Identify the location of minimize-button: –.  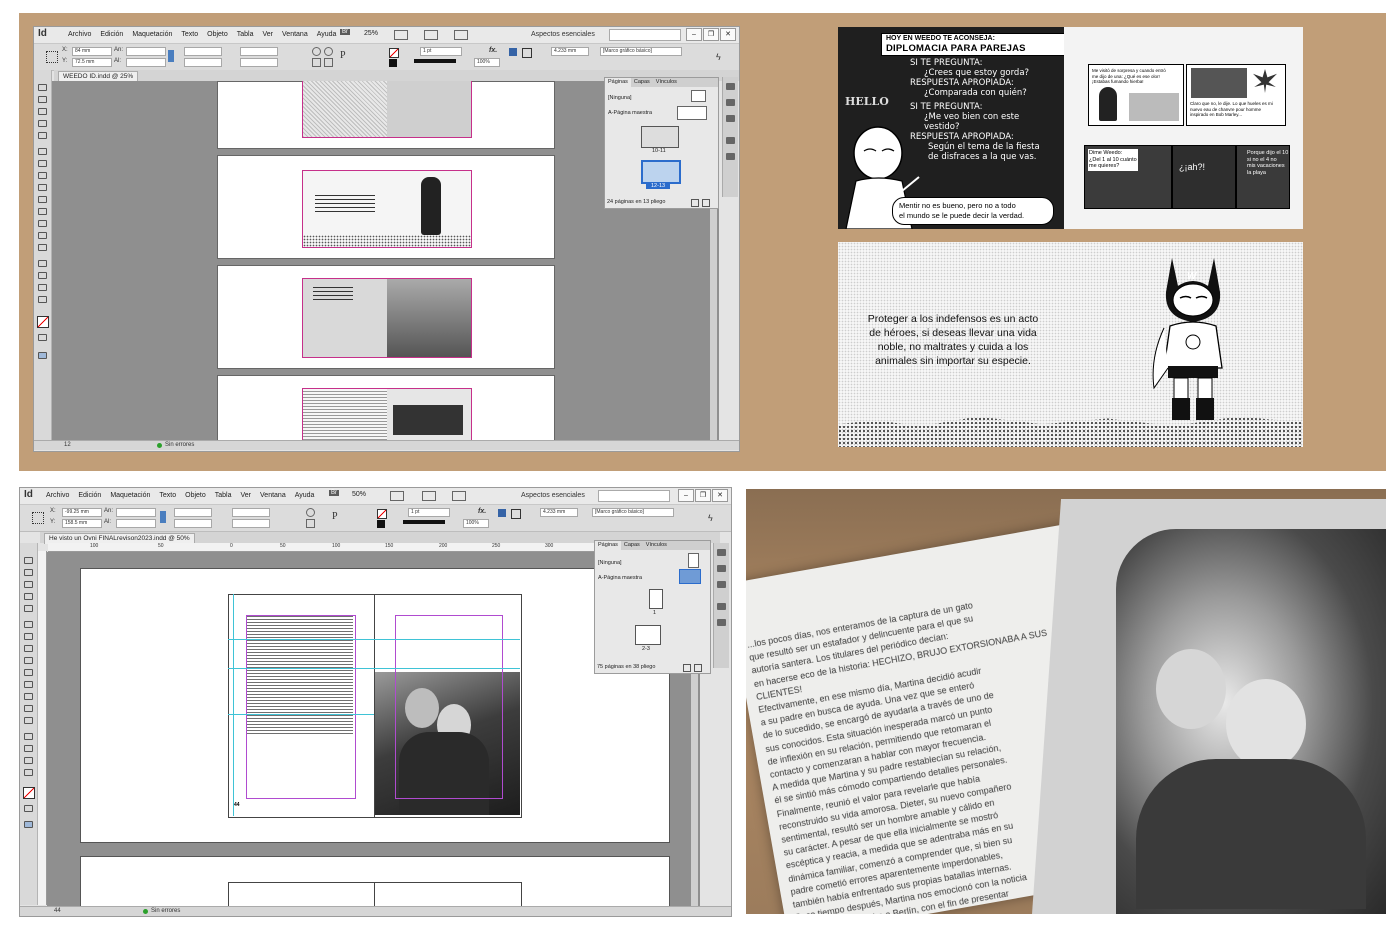
(686, 495).